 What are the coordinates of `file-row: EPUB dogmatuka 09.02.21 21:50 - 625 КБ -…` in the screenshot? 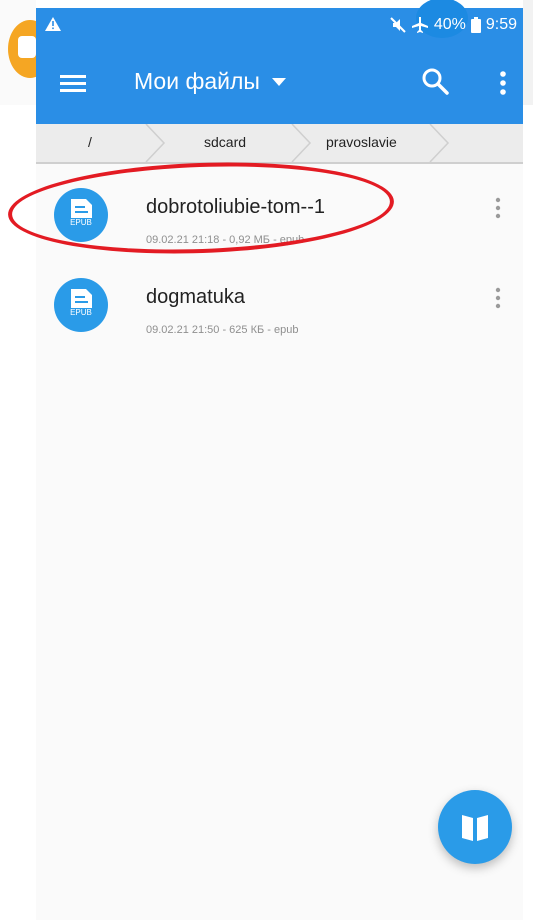 It's located at (279, 309).